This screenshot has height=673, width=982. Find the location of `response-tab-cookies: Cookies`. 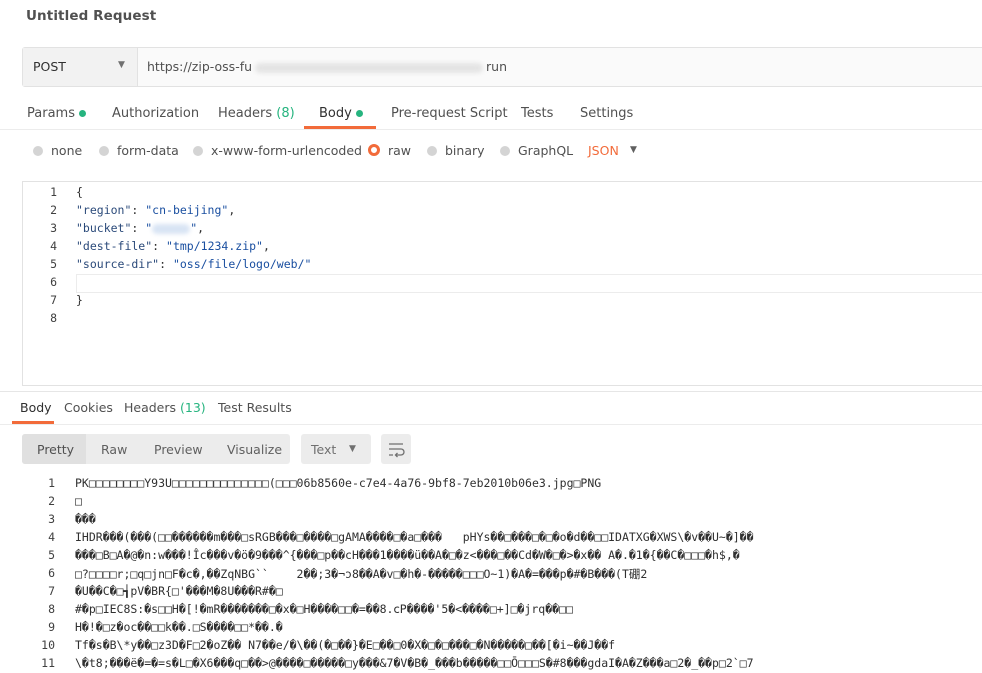

response-tab-cookies: Cookies is located at coordinates (88, 407).